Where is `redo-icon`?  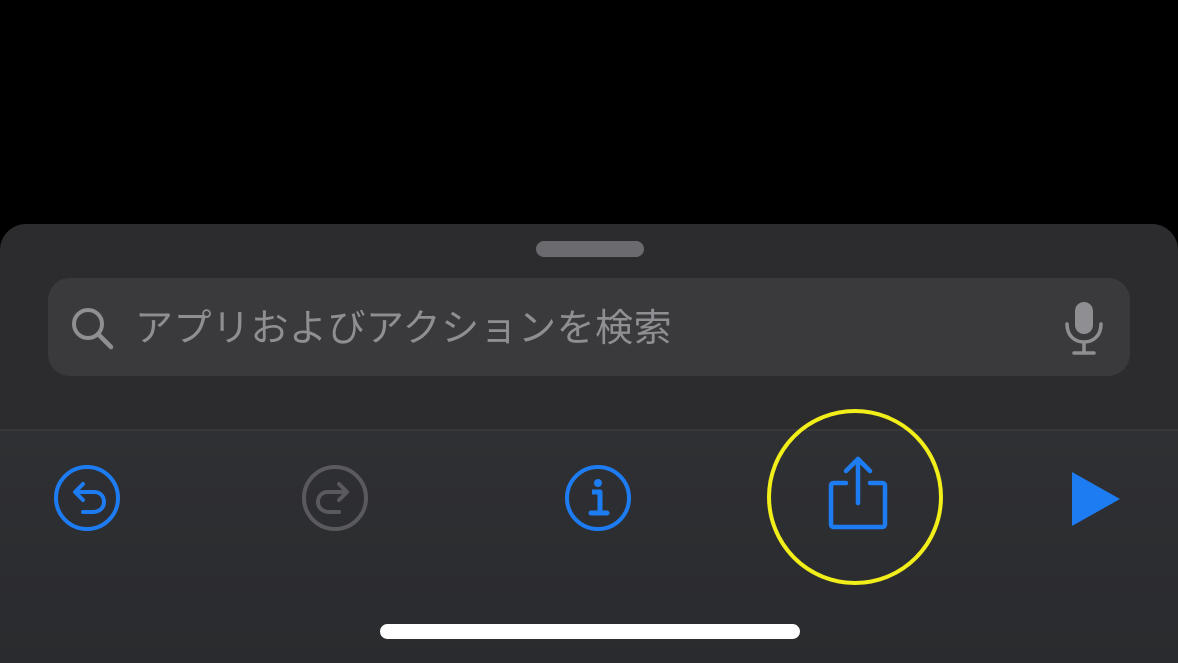
redo-icon is located at coordinates (335, 498).